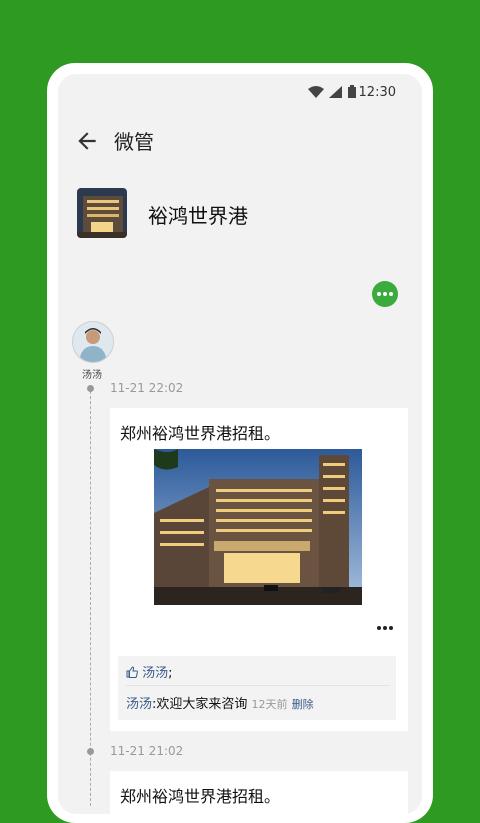  I want to click on app-bar: 微管, so click(240, 141).